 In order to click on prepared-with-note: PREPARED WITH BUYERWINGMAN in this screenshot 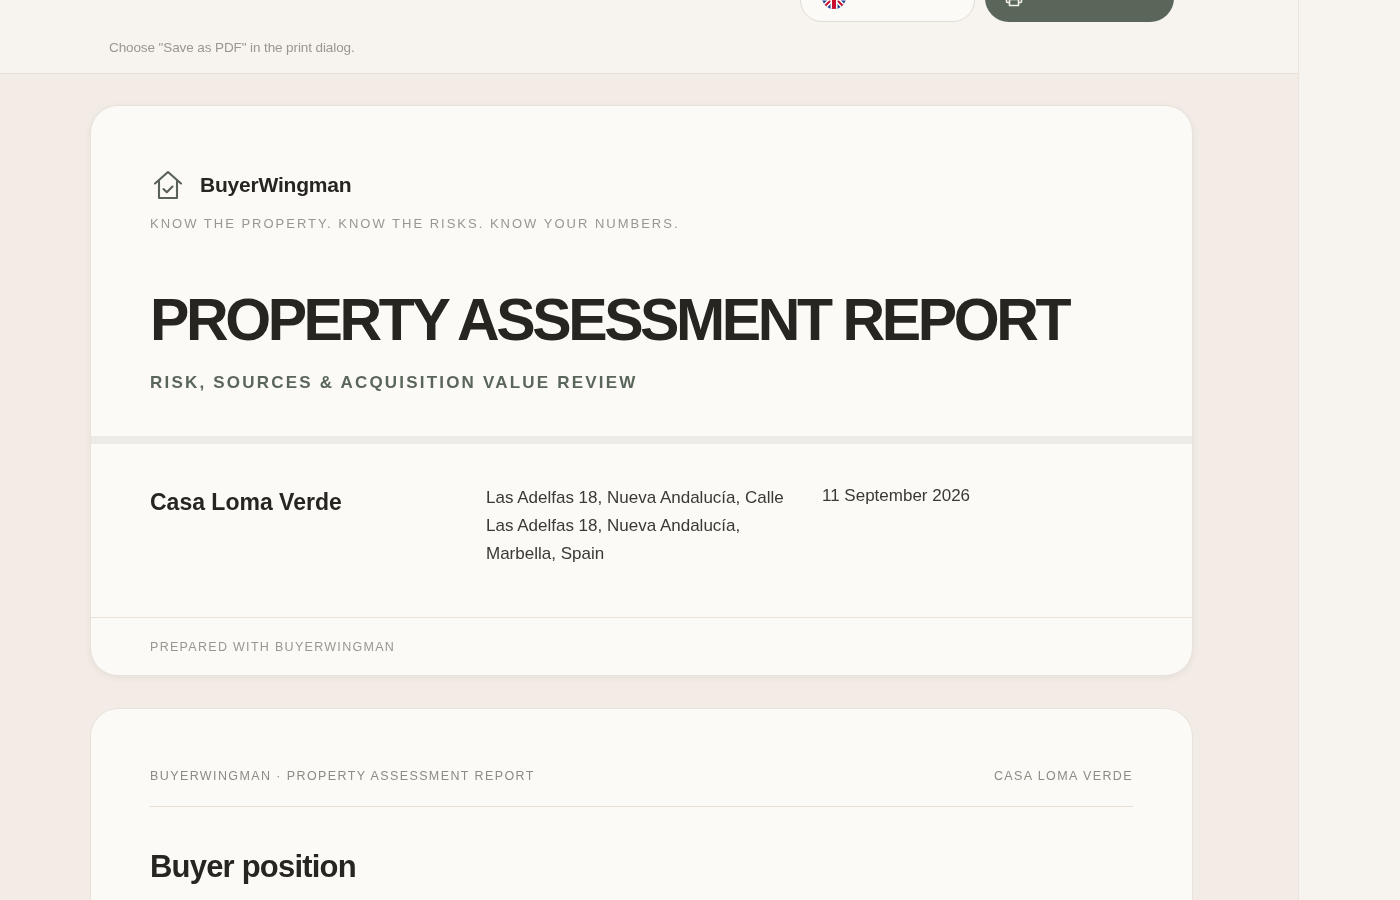, I will do `click(273, 647)`.